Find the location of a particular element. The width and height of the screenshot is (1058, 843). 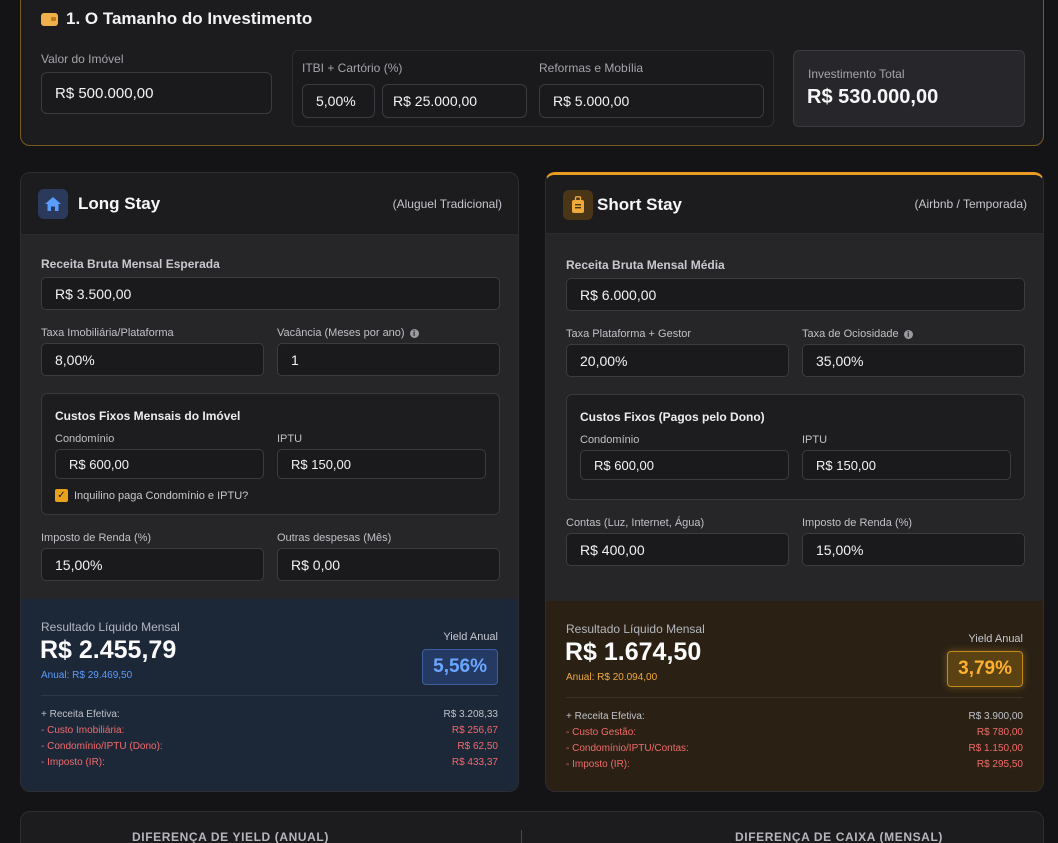

long-fixed-title: Custos Fixos Mensais do Imóvel is located at coordinates (148, 416).